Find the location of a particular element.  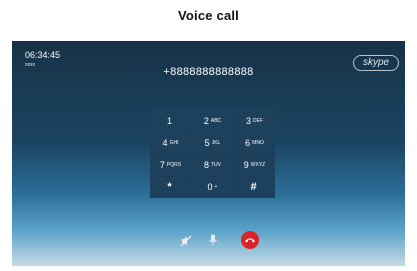

key-7: 7 PQRS is located at coordinates (170, 165).